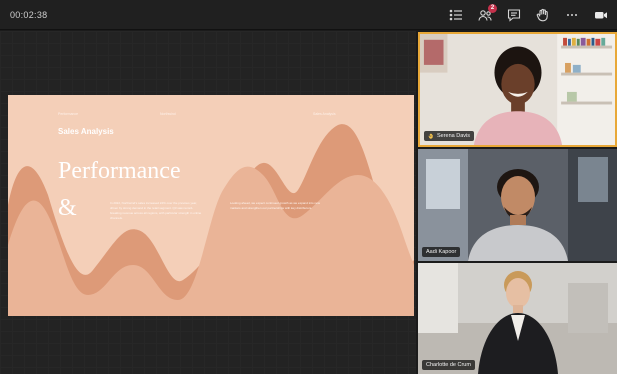 This screenshot has height=374, width=617. I want to click on participant-name-3: Charlotte de Crum, so click(448, 365).